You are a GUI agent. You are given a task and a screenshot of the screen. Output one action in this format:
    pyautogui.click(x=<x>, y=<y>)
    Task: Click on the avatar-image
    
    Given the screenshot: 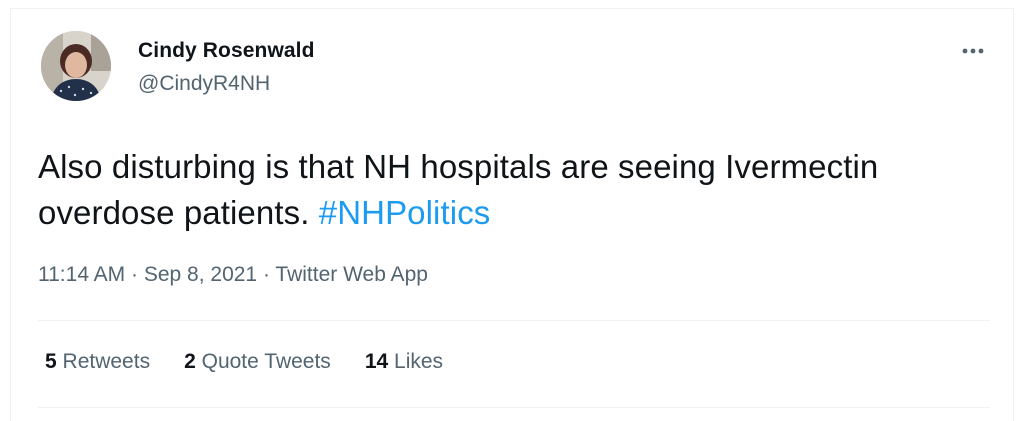 What is the action you would take?
    pyautogui.click(x=76, y=66)
    